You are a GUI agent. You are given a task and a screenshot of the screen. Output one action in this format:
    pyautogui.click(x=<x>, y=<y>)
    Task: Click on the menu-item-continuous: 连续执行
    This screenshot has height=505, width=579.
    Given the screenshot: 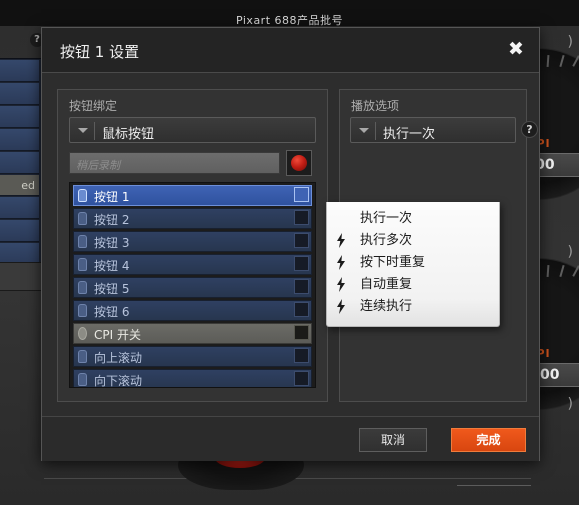 What is the action you would take?
    pyautogui.click(x=413, y=307)
    